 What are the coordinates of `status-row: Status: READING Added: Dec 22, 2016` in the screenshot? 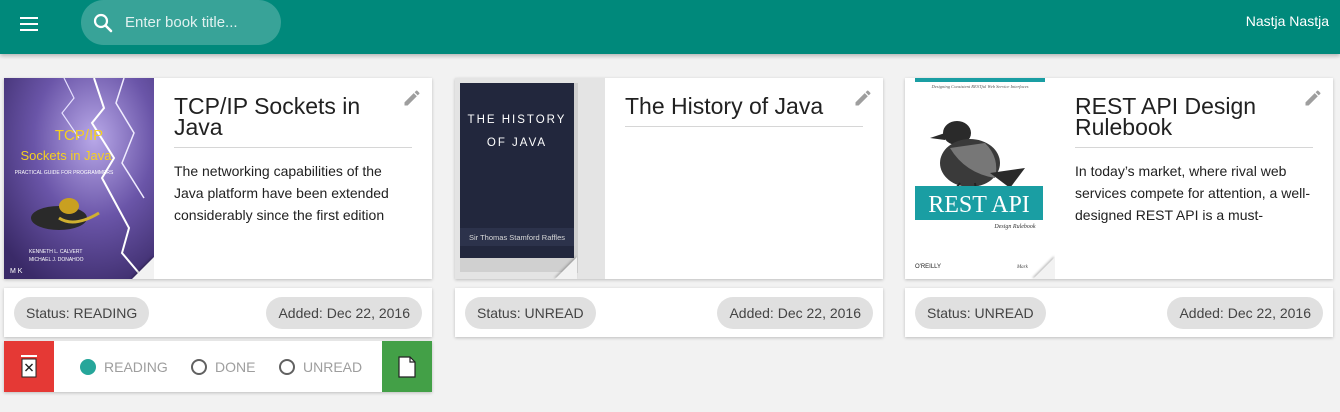 It's located at (218, 312).